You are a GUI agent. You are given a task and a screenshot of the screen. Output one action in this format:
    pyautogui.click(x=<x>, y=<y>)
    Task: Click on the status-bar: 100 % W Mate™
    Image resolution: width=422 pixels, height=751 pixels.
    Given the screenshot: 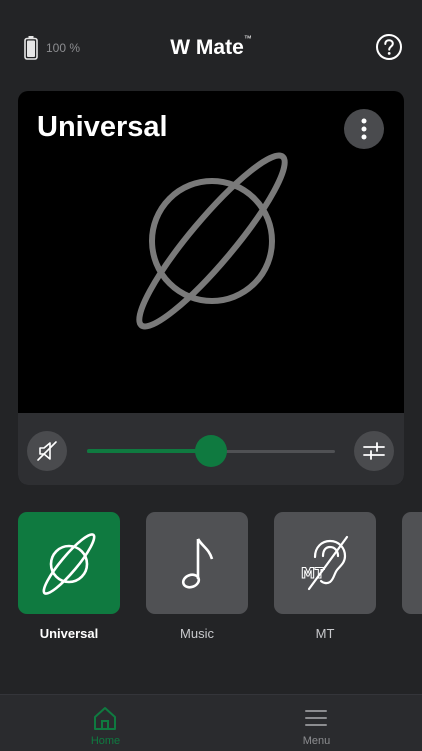 What is the action you would take?
    pyautogui.click(x=211, y=48)
    